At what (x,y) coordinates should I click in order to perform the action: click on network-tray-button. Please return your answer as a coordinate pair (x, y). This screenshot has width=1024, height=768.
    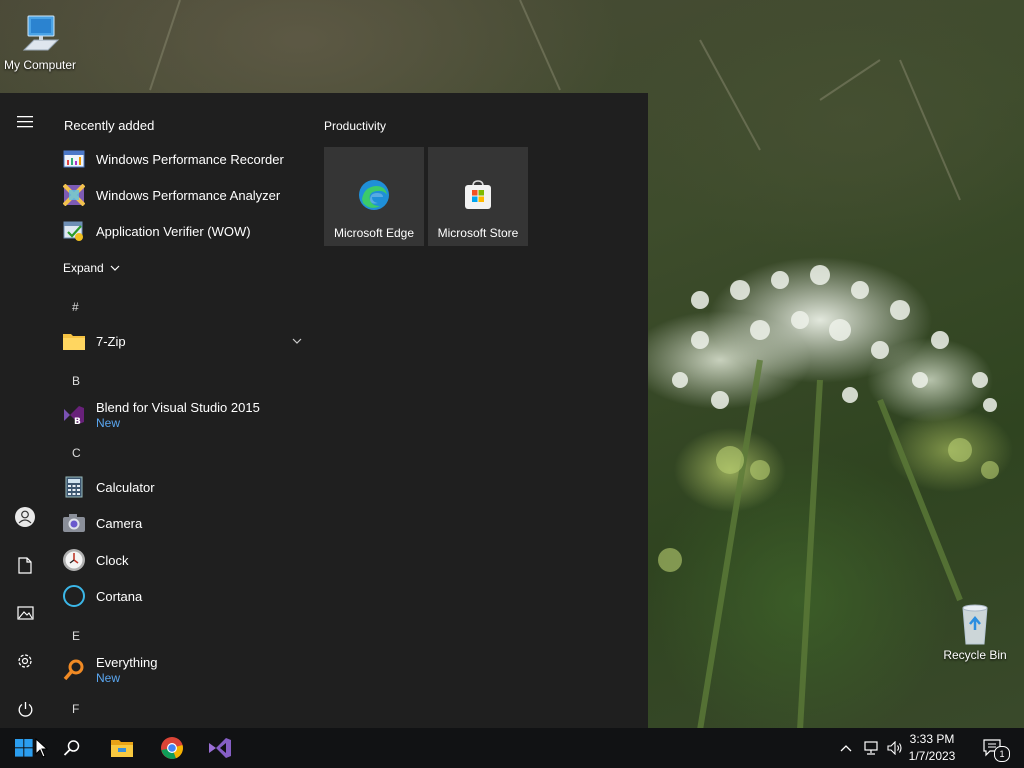
    Looking at the image, I should click on (871, 748).